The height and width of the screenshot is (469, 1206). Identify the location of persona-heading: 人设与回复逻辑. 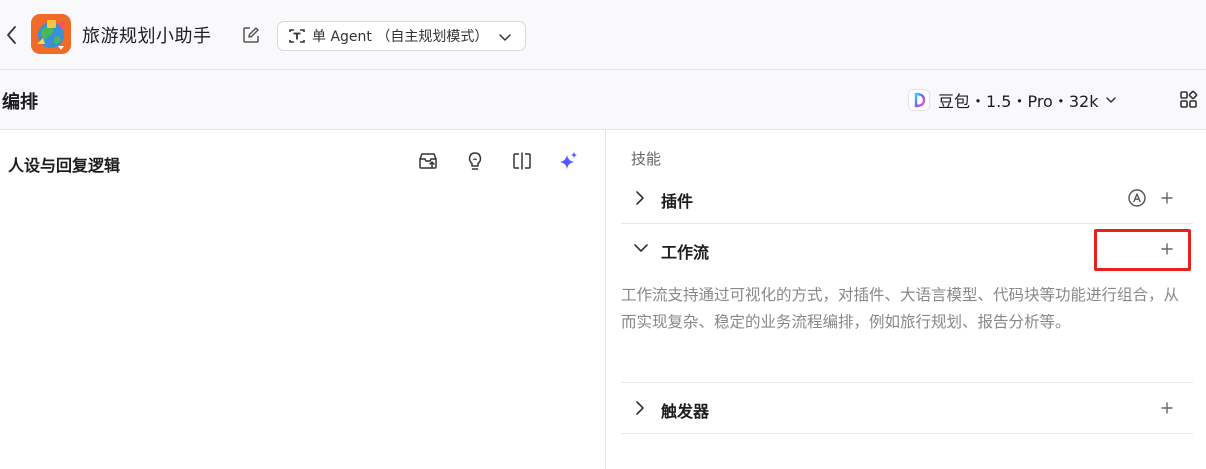
(64, 165).